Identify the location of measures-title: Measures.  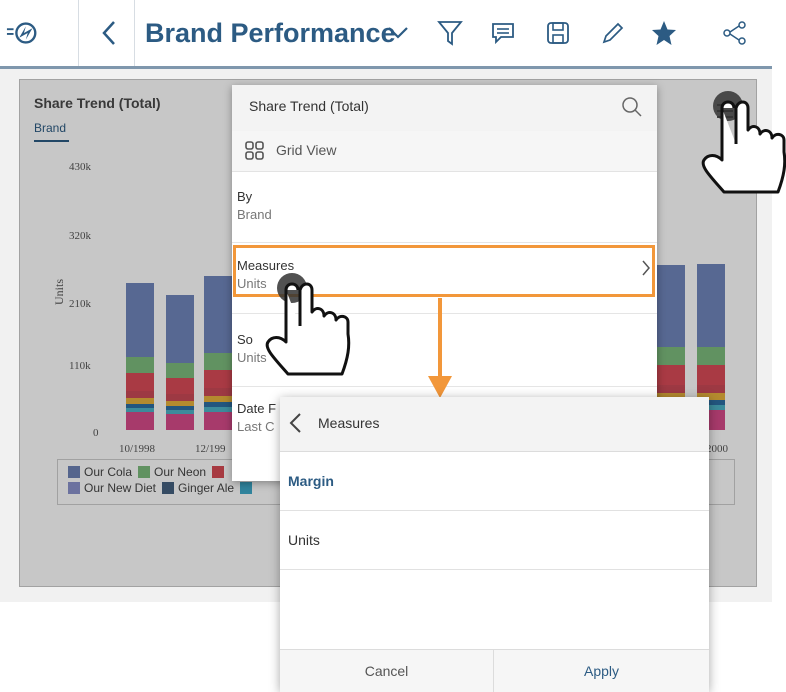
(349, 423).